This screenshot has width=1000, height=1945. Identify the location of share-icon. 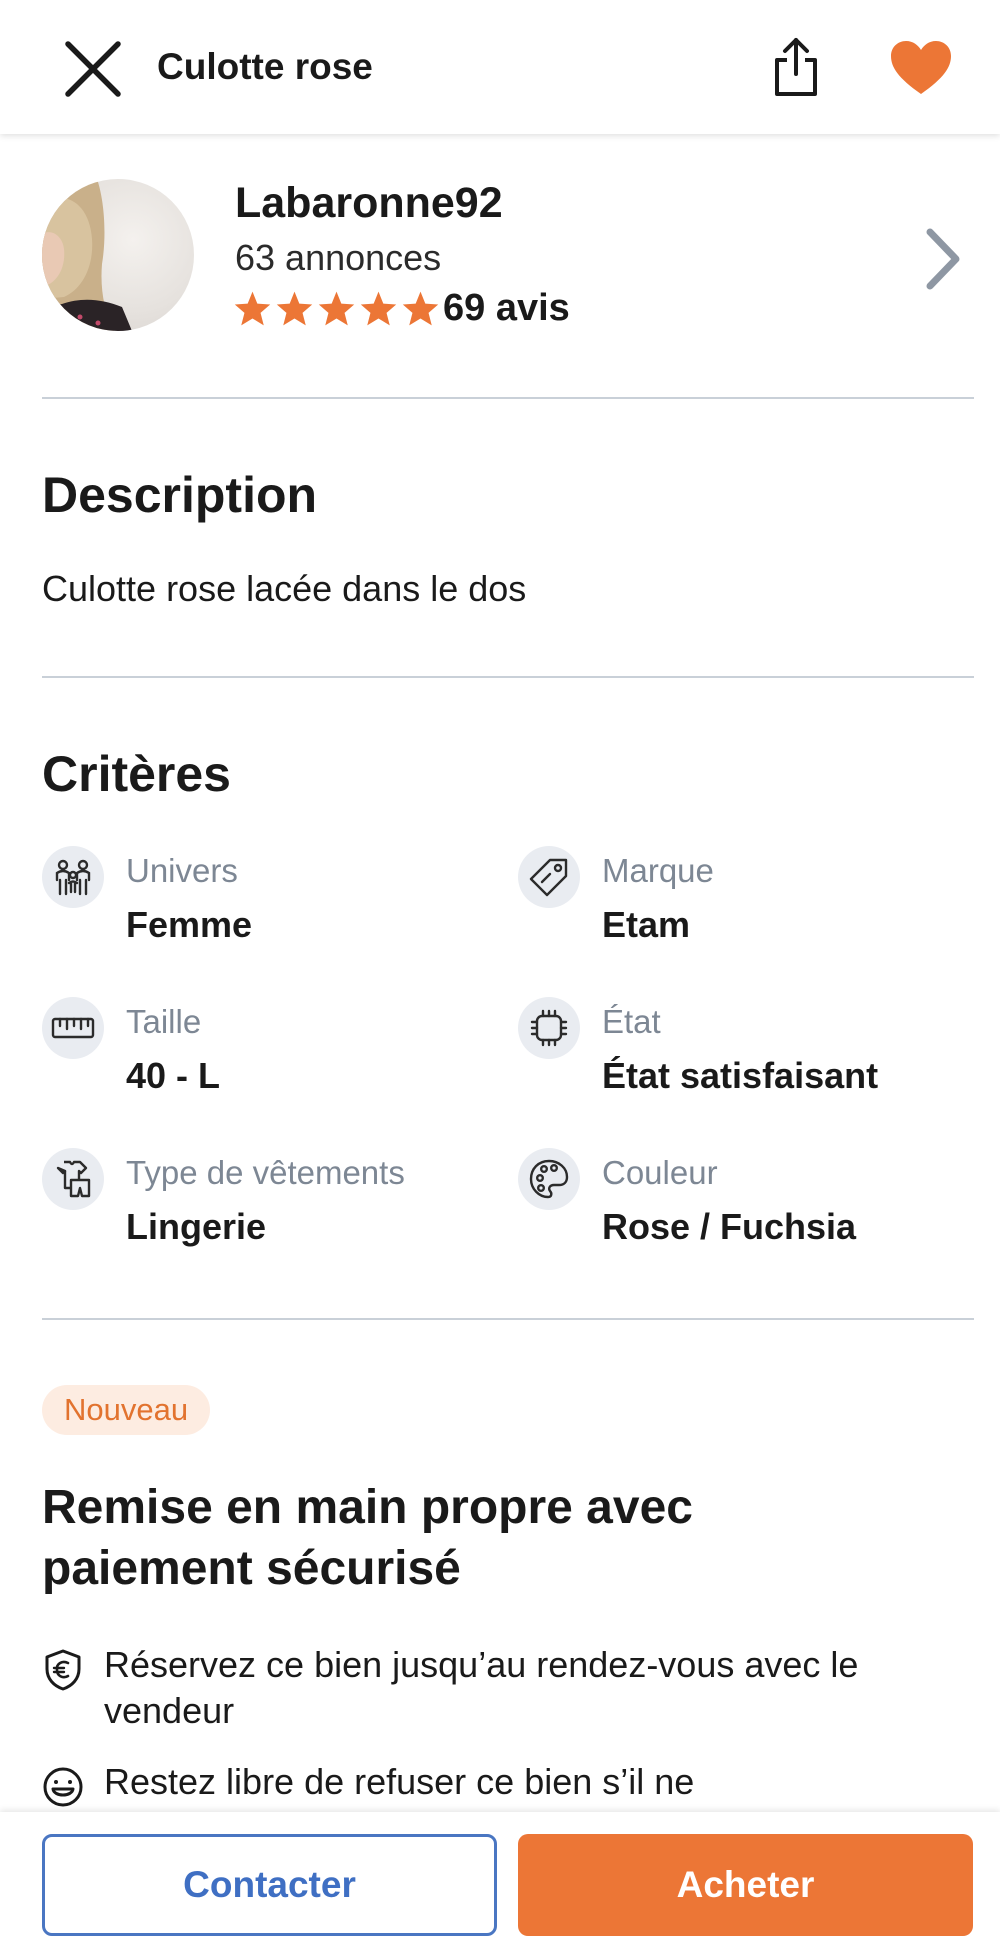
(796, 67).